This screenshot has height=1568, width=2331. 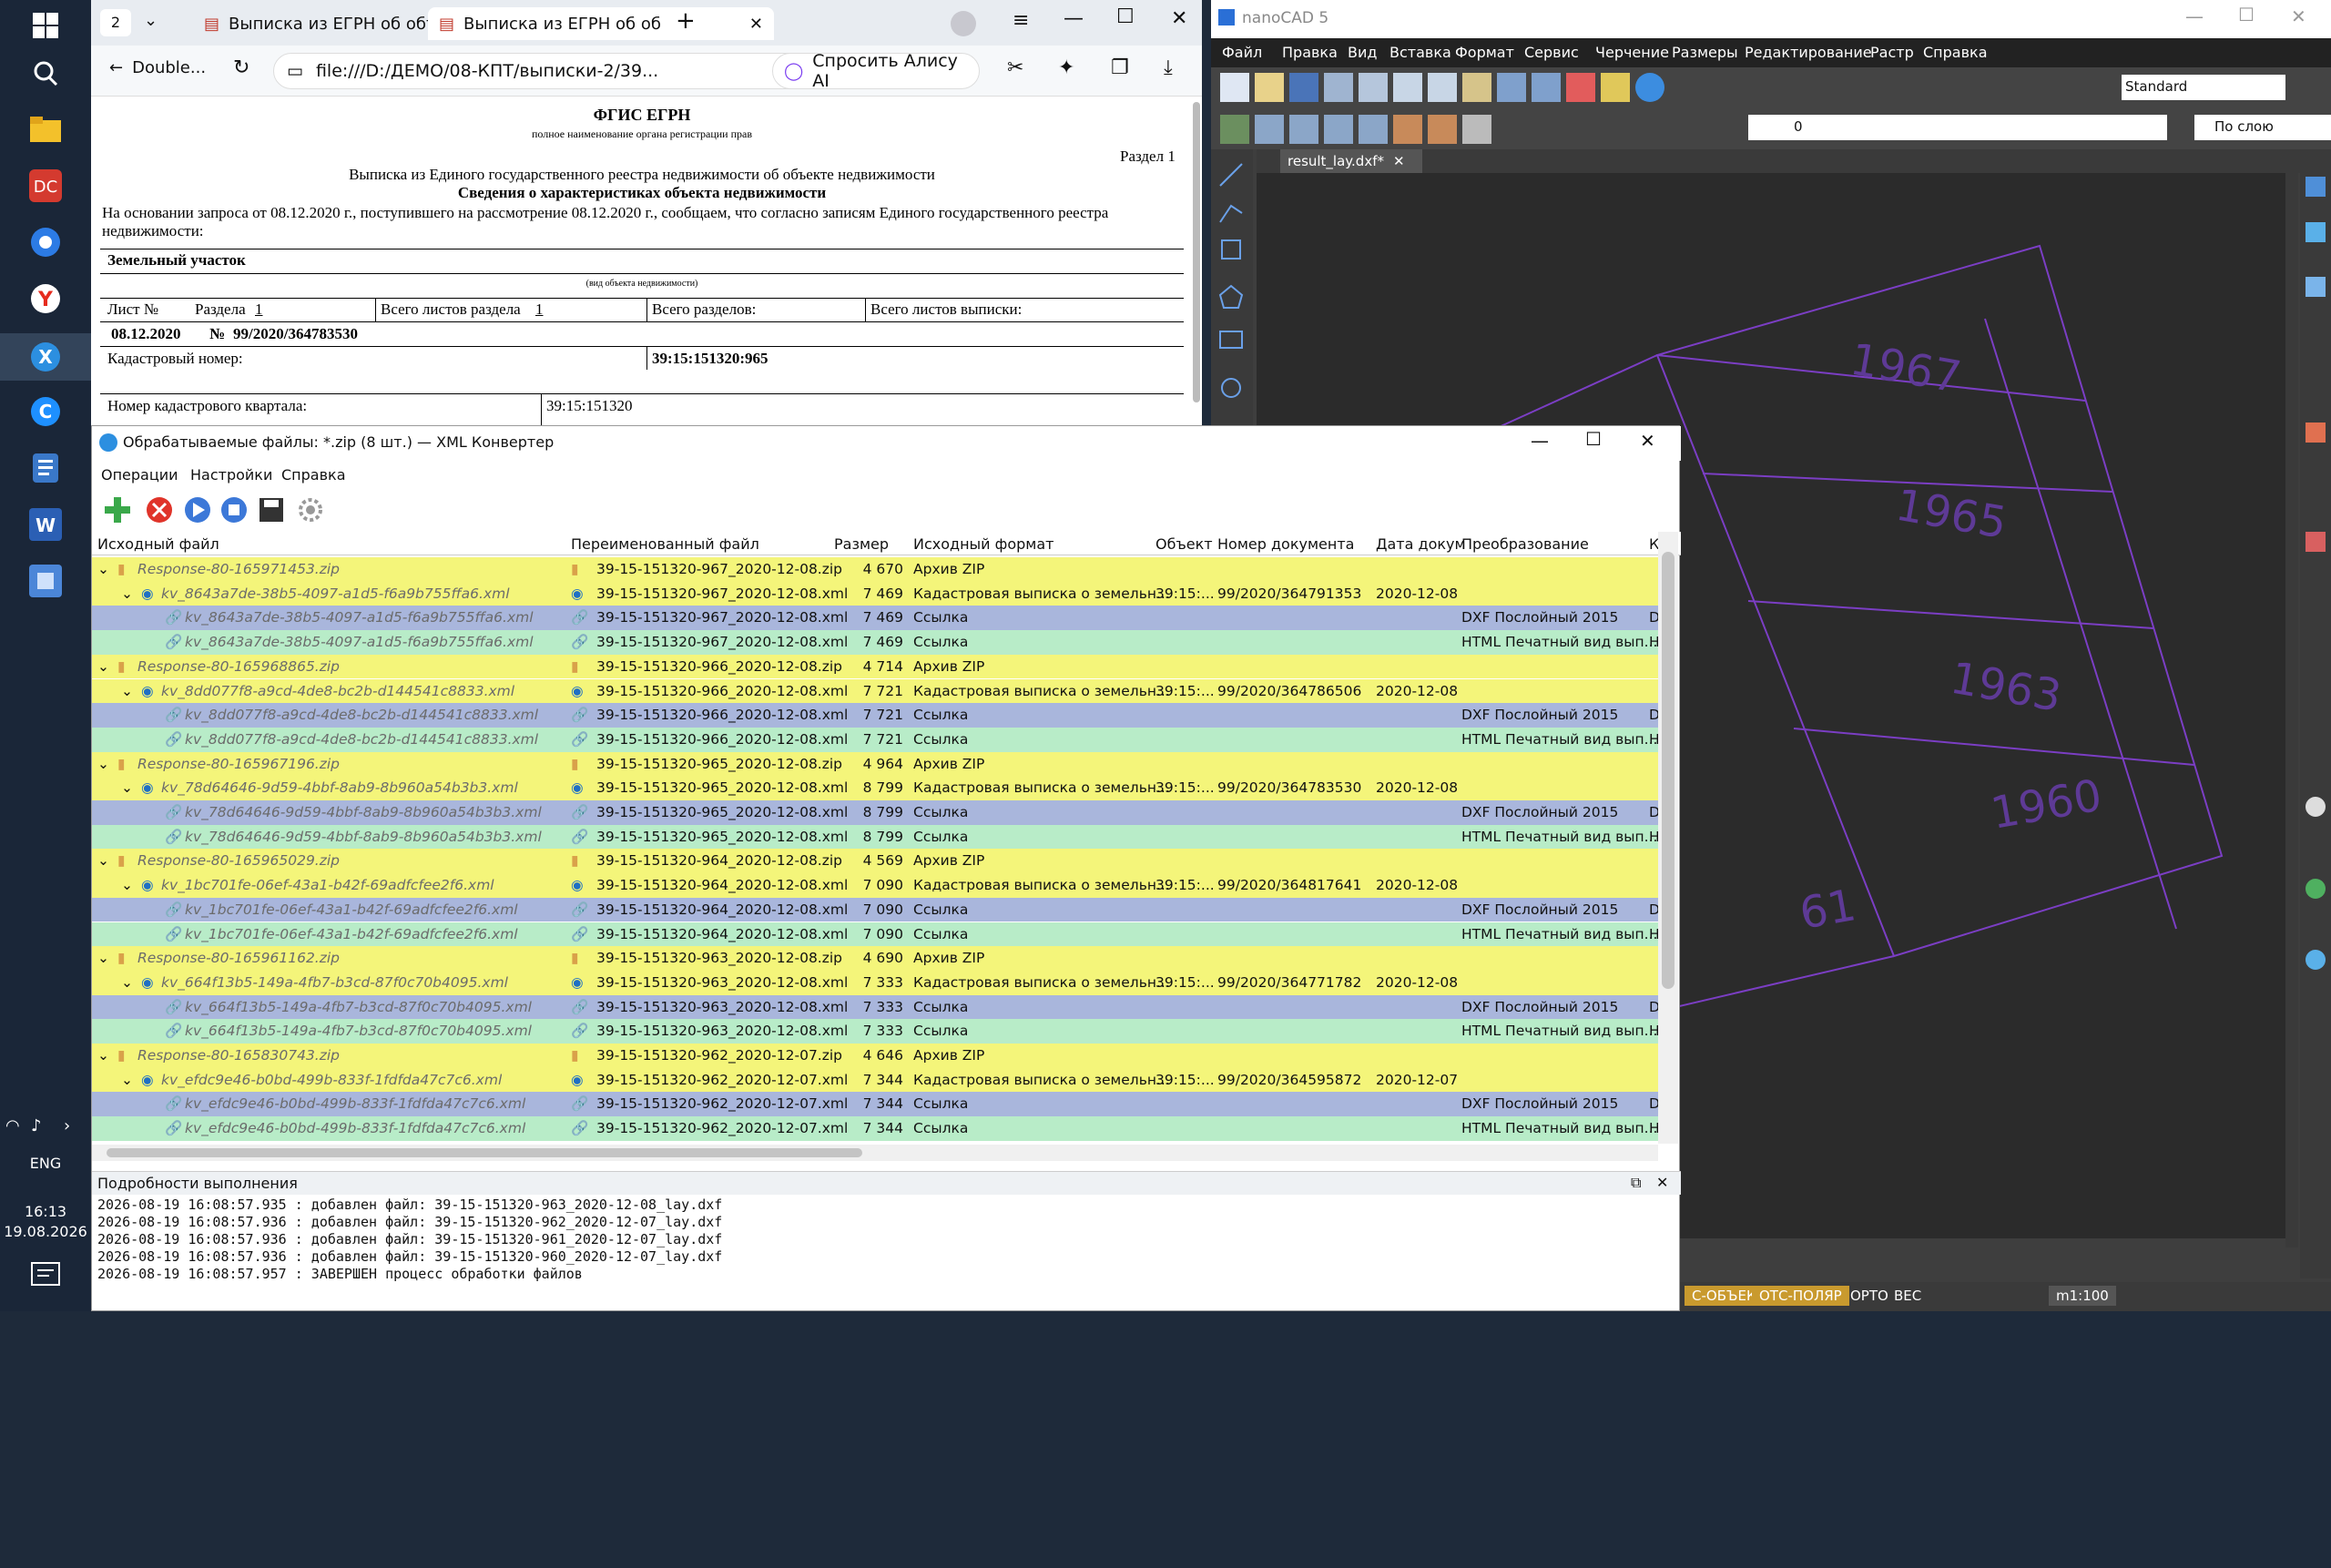 What do you see at coordinates (1196, 252) in the screenshot?
I see `browser-scrollbar` at bounding box center [1196, 252].